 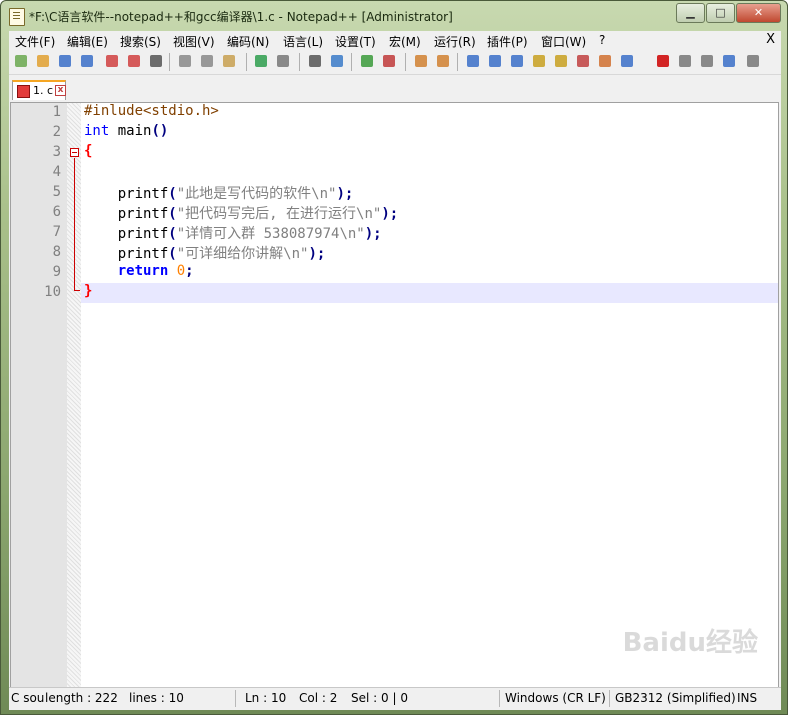 What do you see at coordinates (455, 41) in the screenshot?
I see `menu-run: 运行(R)` at bounding box center [455, 41].